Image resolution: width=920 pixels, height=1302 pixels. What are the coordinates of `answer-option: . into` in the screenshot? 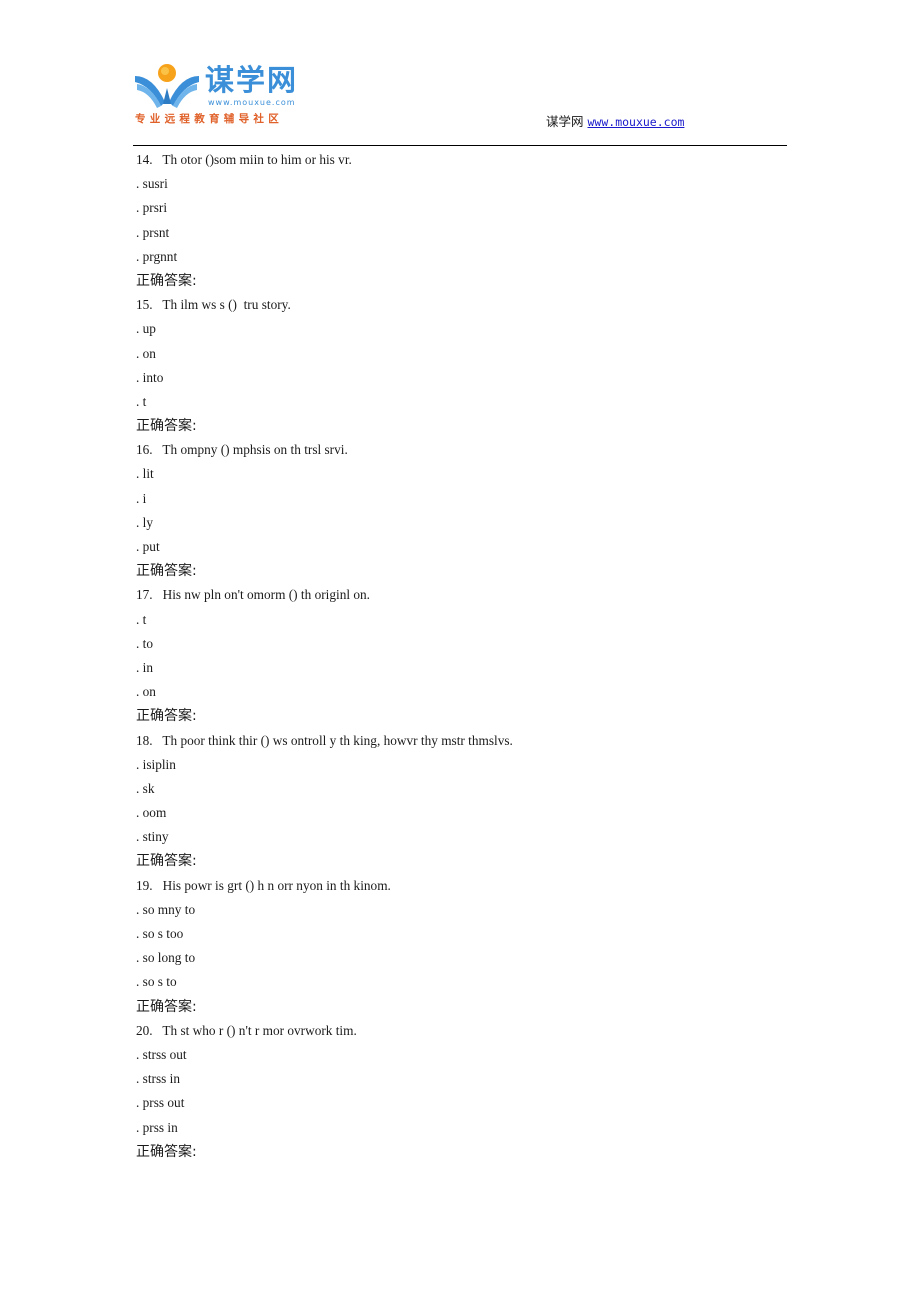 It's located at (461, 378).